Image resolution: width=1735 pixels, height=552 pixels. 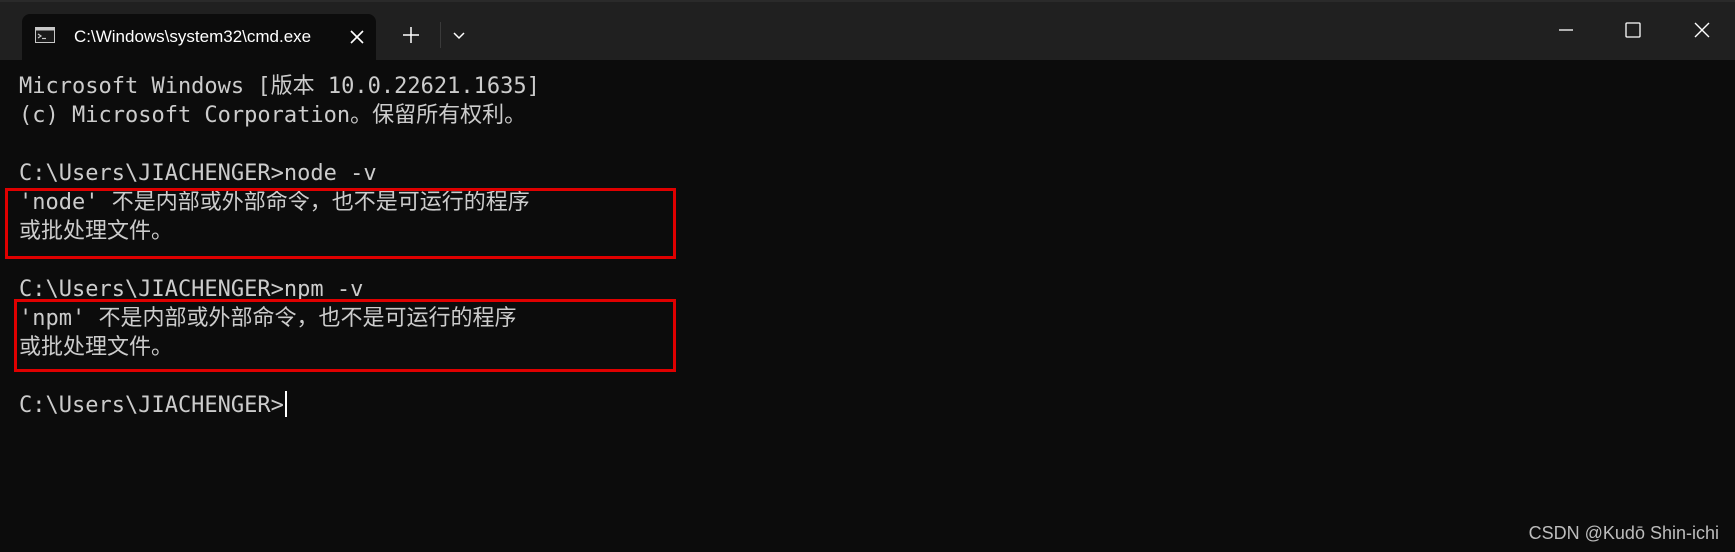 What do you see at coordinates (285, 404) in the screenshot?
I see `text-cursor` at bounding box center [285, 404].